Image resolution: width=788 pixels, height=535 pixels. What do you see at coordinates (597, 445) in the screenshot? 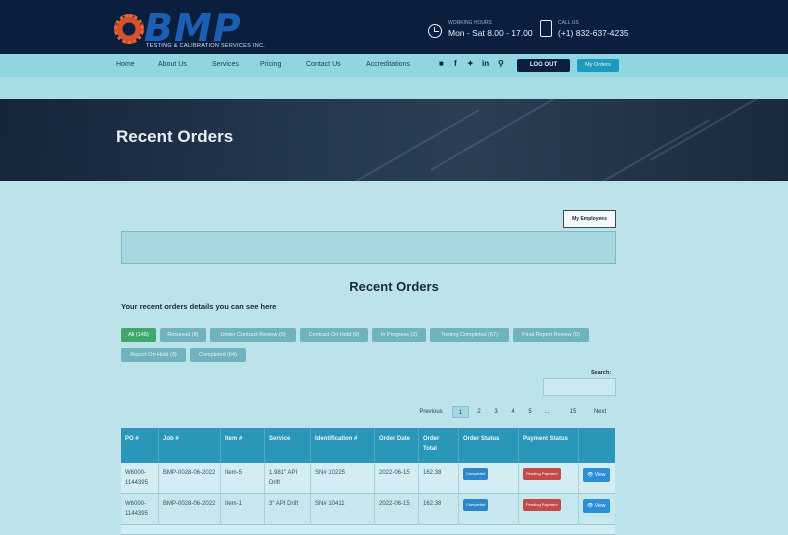
I see `column-header-actions` at bounding box center [597, 445].